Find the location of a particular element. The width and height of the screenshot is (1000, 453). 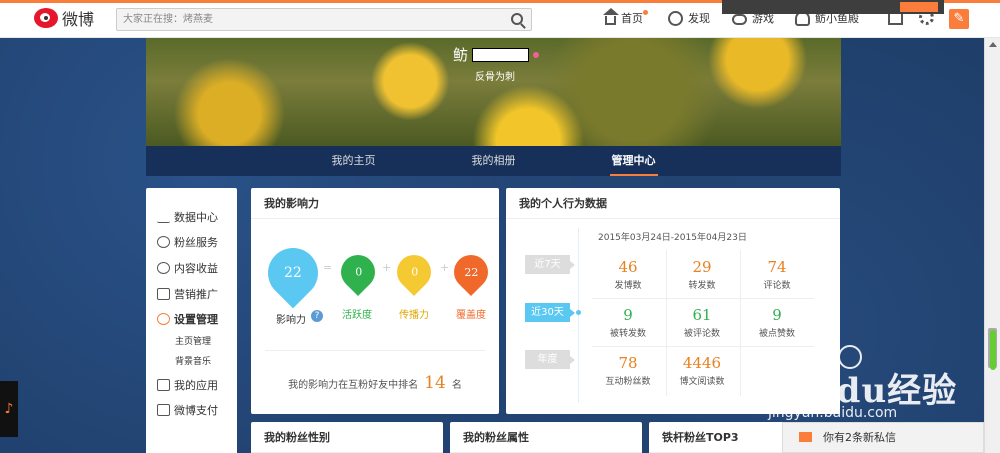

sidebar-item-fans: 粉丝服务 is located at coordinates (191, 243).